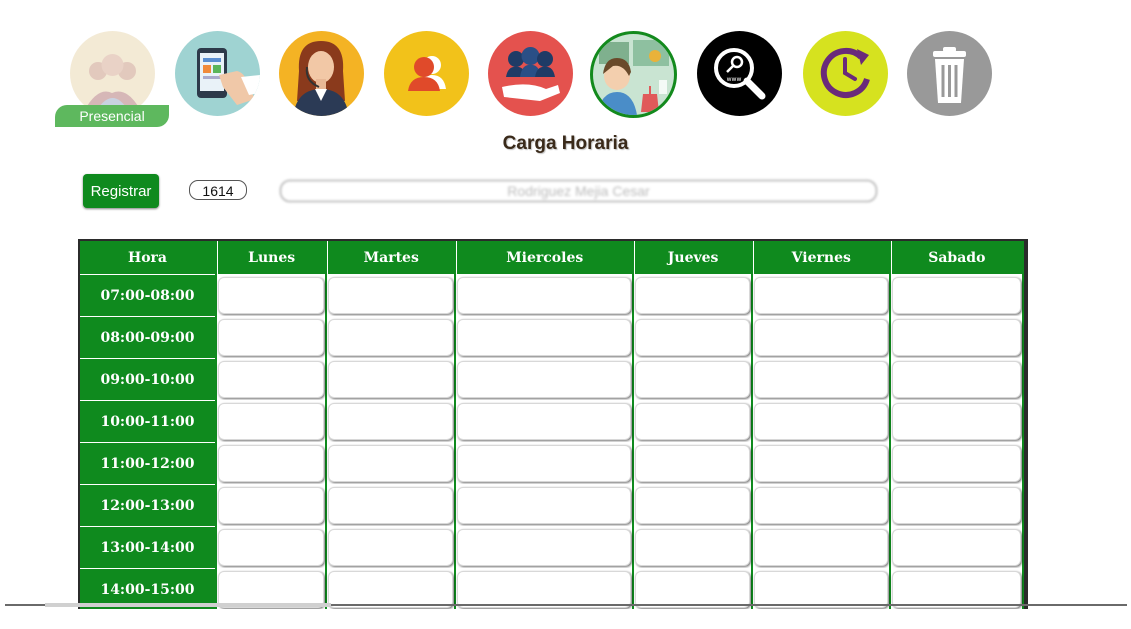 This screenshot has width=1131, height=629. Describe the element at coordinates (845, 73) in the screenshot. I see `clock-history-icon` at that location.